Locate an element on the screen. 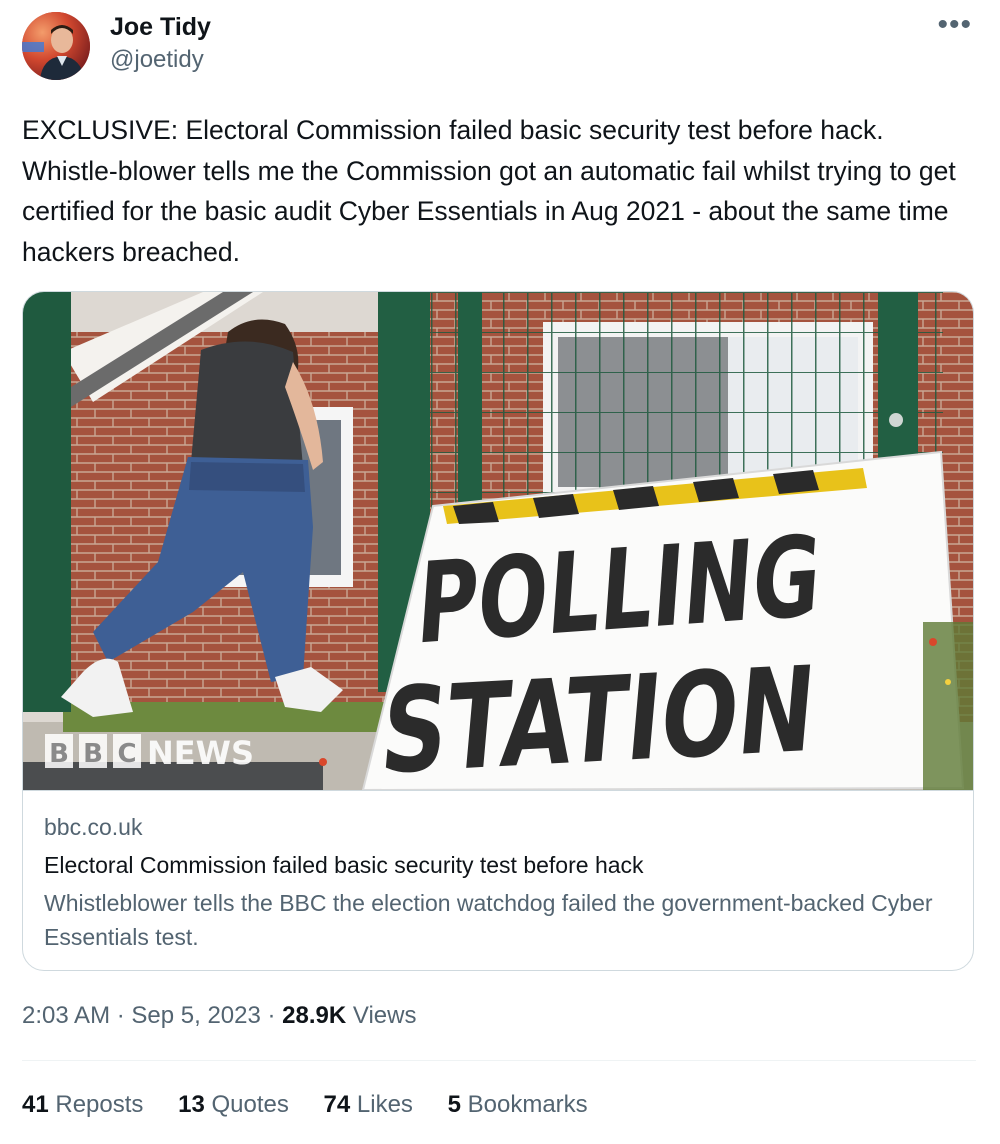 The height and width of the screenshot is (1144, 1000). bookmarks-label: Bookmarks is located at coordinates (524, 1104).